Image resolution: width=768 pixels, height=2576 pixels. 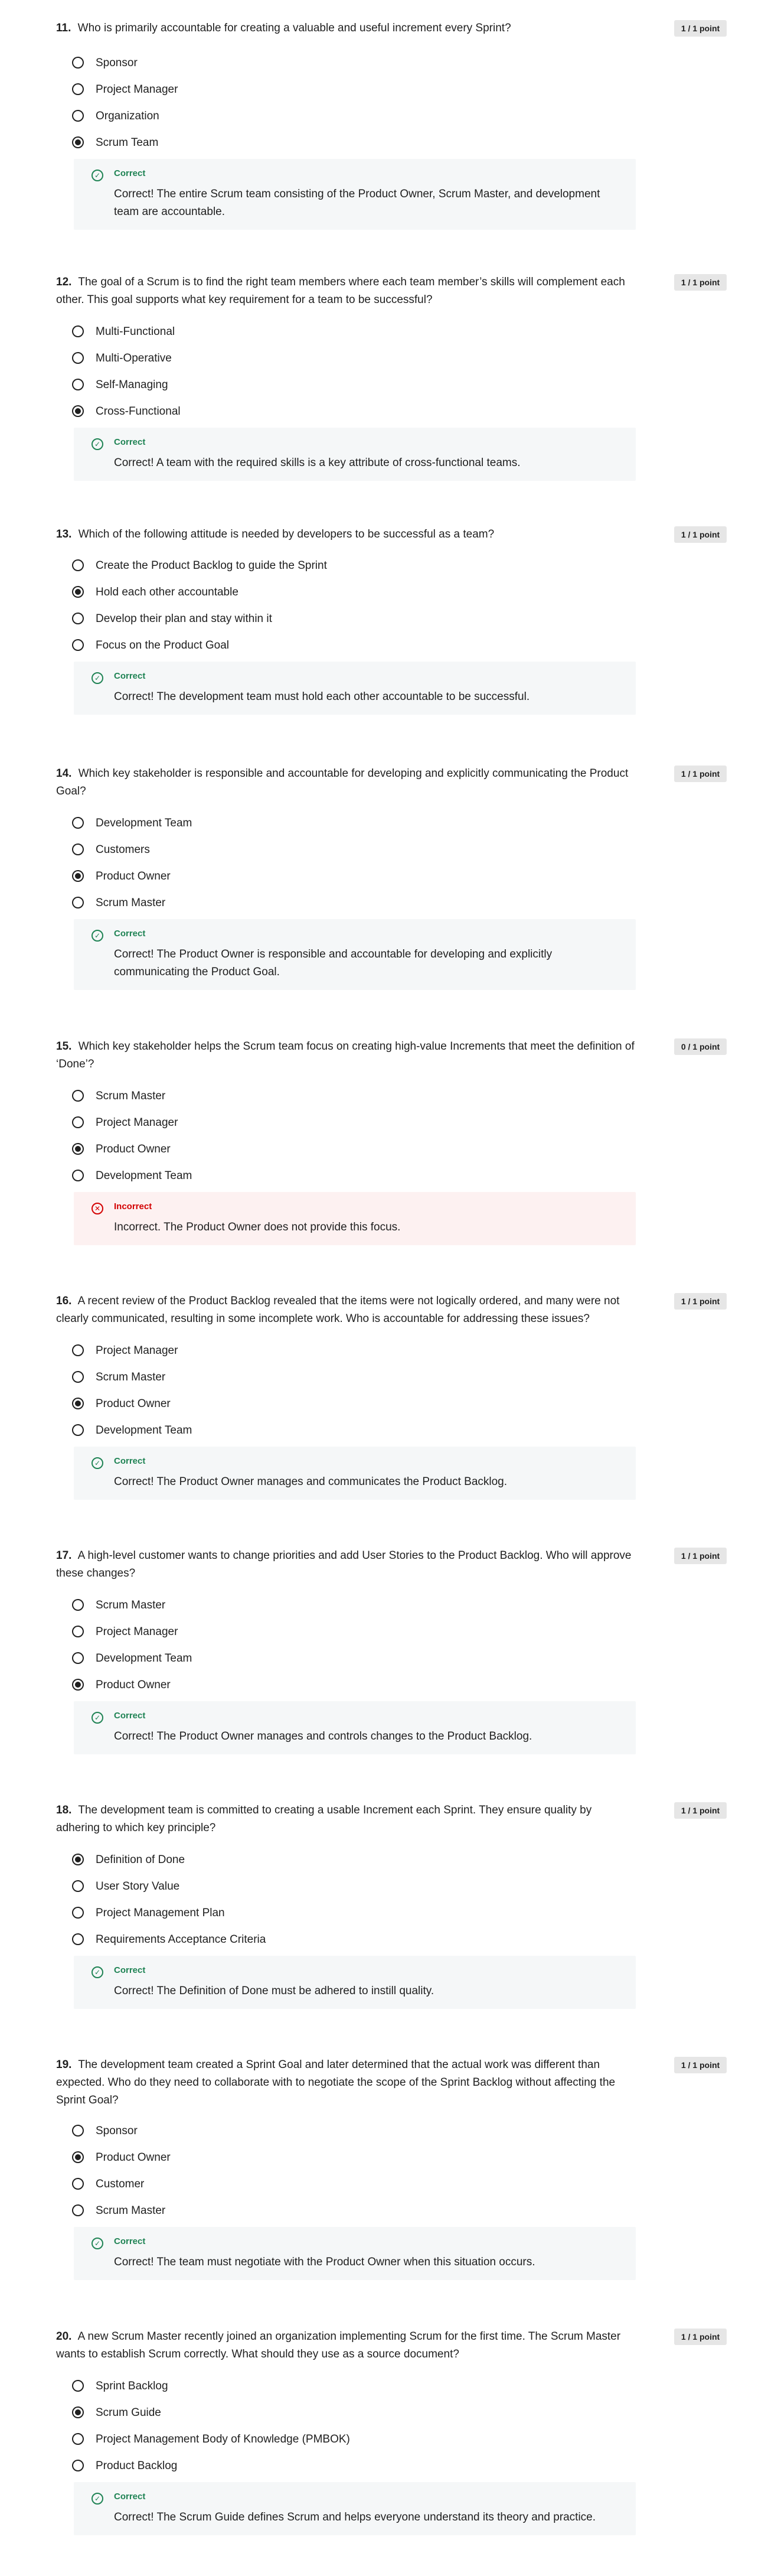 What do you see at coordinates (163, 645) in the screenshot?
I see `option-label: Focus on the Product Goal` at bounding box center [163, 645].